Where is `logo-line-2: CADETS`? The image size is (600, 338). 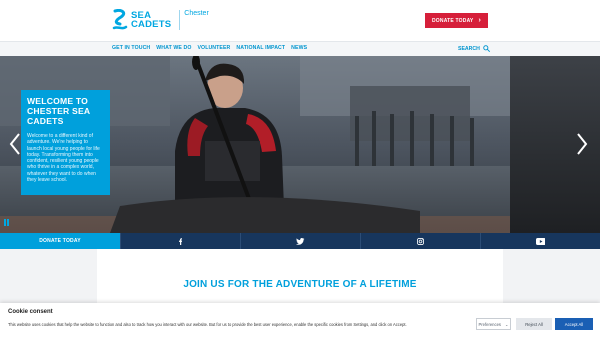
logo-line-2: CADETS is located at coordinates (151, 24).